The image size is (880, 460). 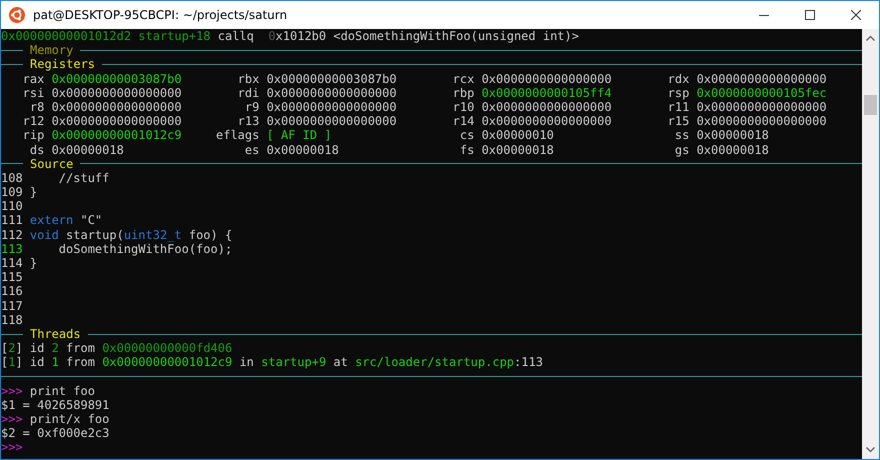 What do you see at coordinates (856, 15) in the screenshot?
I see `close-icon` at bounding box center [856, 15].